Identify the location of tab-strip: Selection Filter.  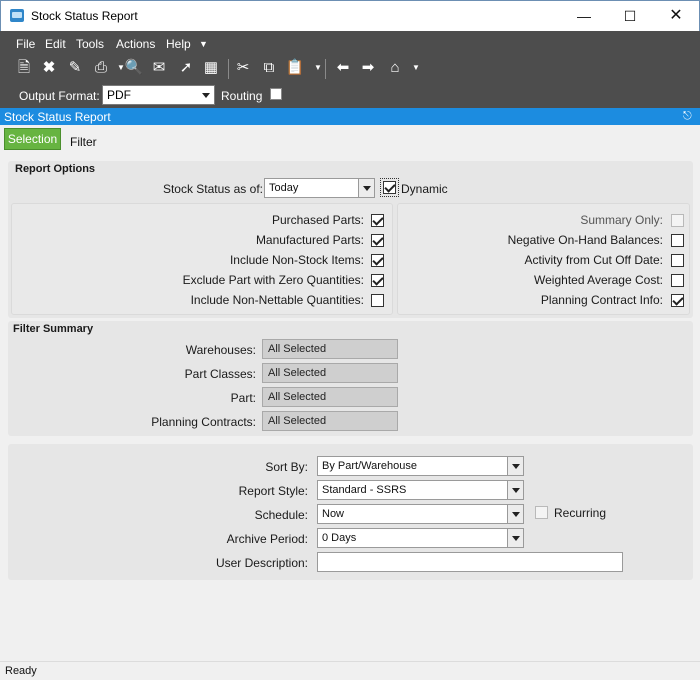
(350, 139).